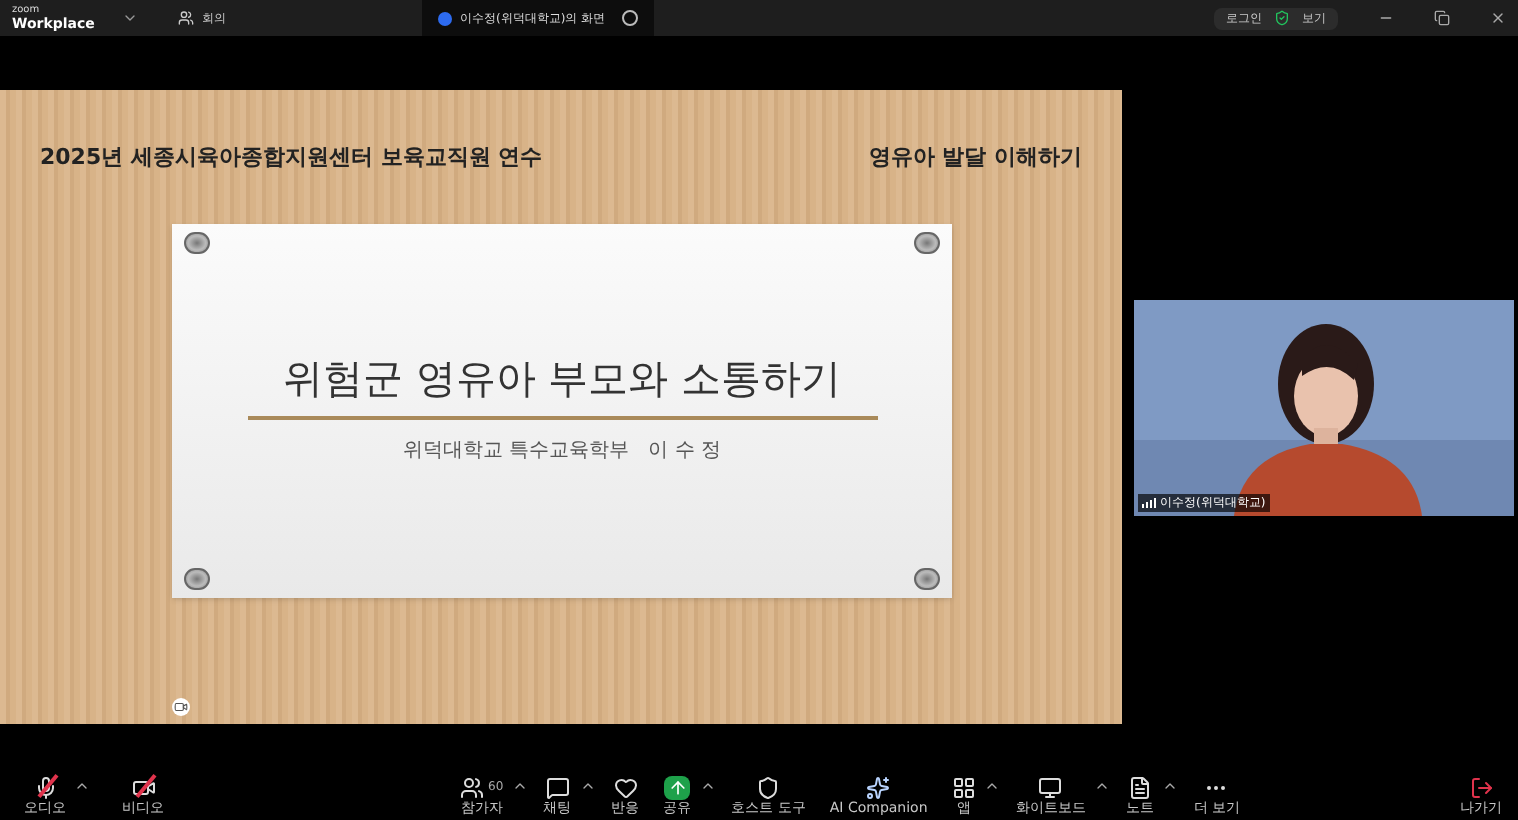 This screenshot has width=1518, height=820. Describe the element at coordinates (1139, 787) in the screenshot. I see `document-icon` at that location.